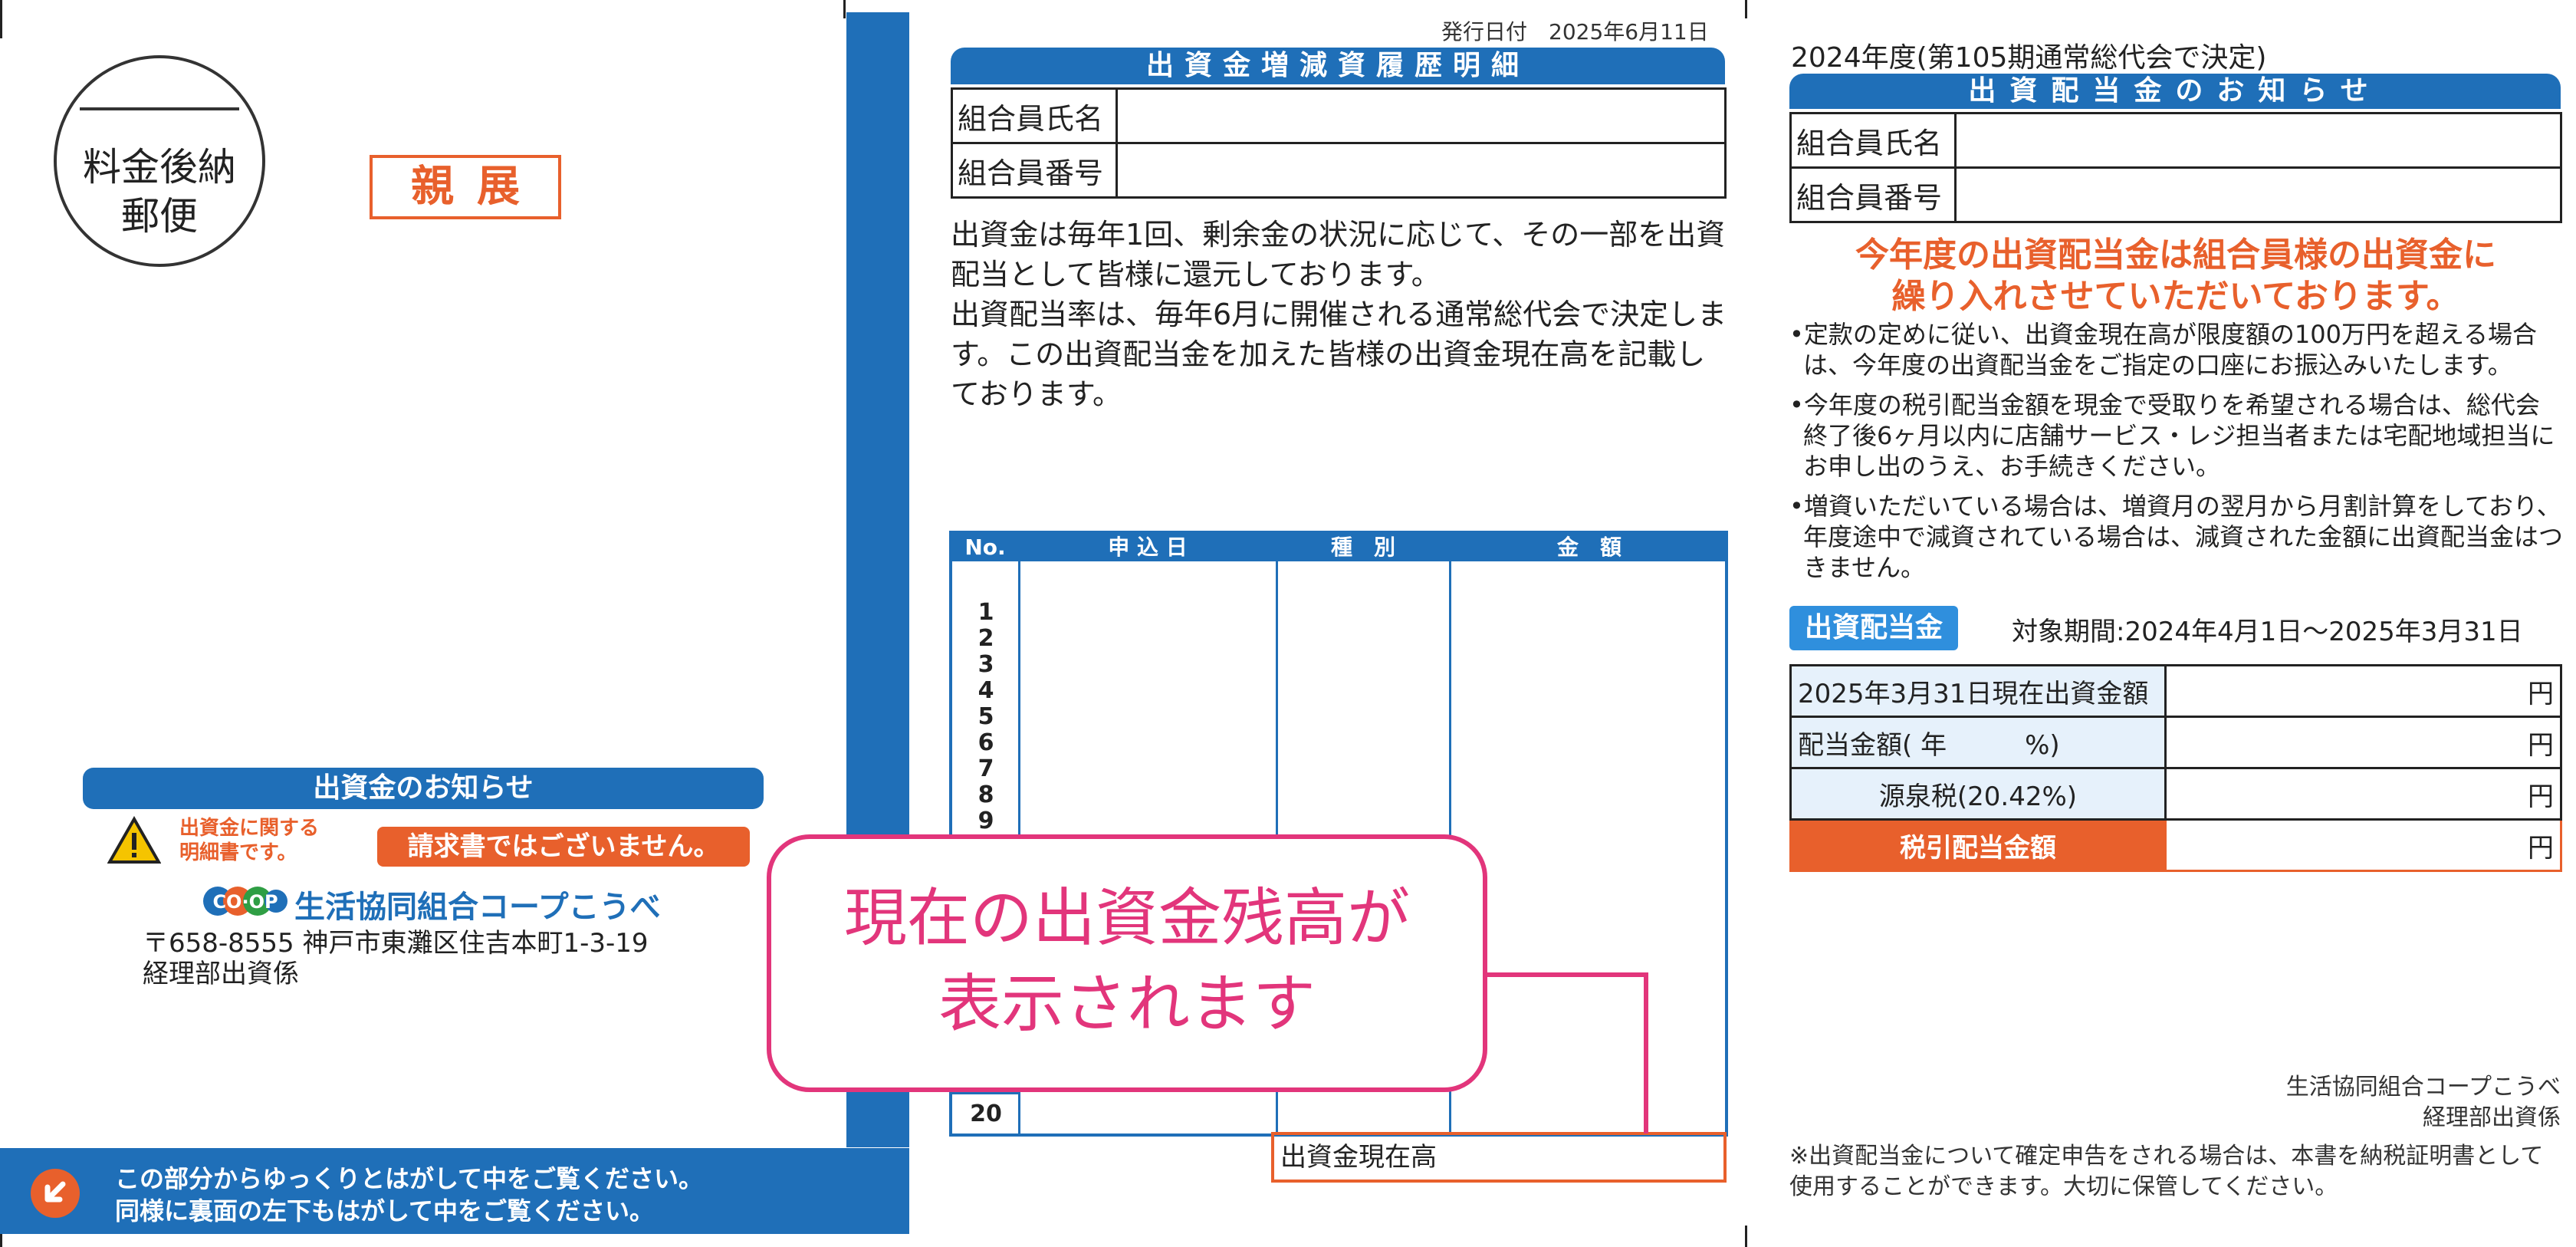  Describe the element at coordinates (1978, 742) in the screenshot. I see `dividend-amount-label: 配当金額( 年 %)` at that location.